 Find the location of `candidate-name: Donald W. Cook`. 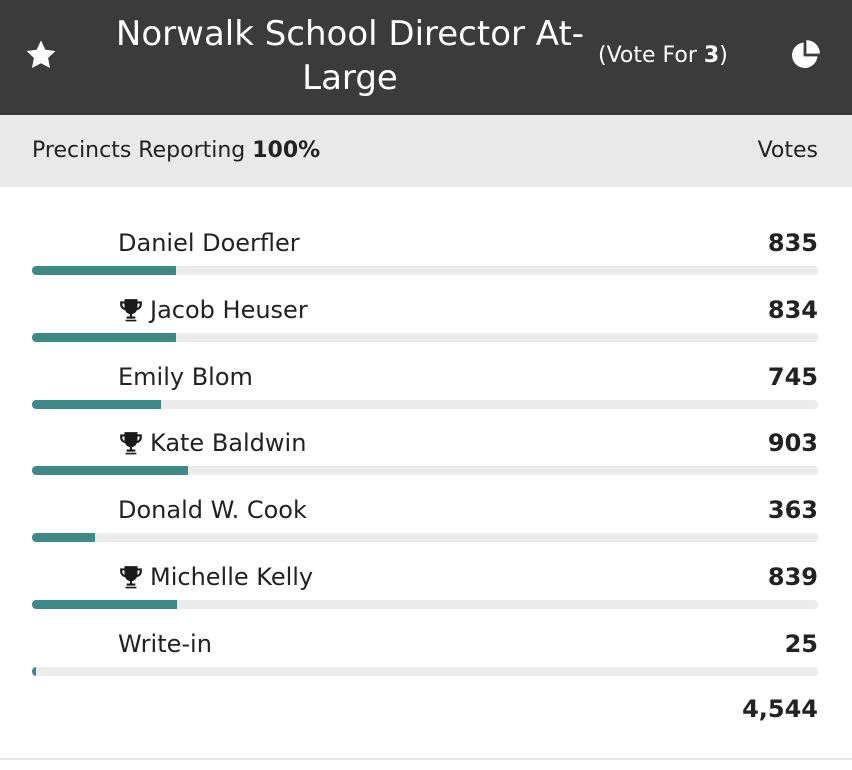

candidate-name: Donald W. Cook is located at coordinates (212, 510).